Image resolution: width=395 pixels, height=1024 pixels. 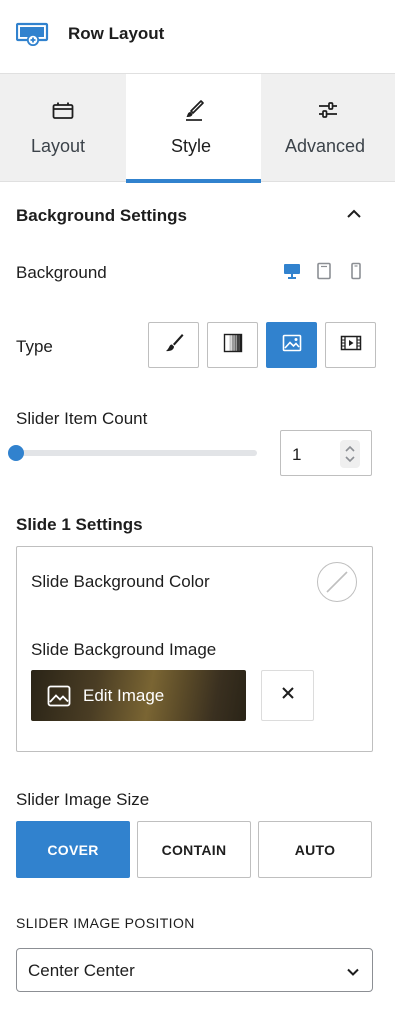 I want to click on slide-bg-color-label: Slide Background Color, so click(x=120, y=581).